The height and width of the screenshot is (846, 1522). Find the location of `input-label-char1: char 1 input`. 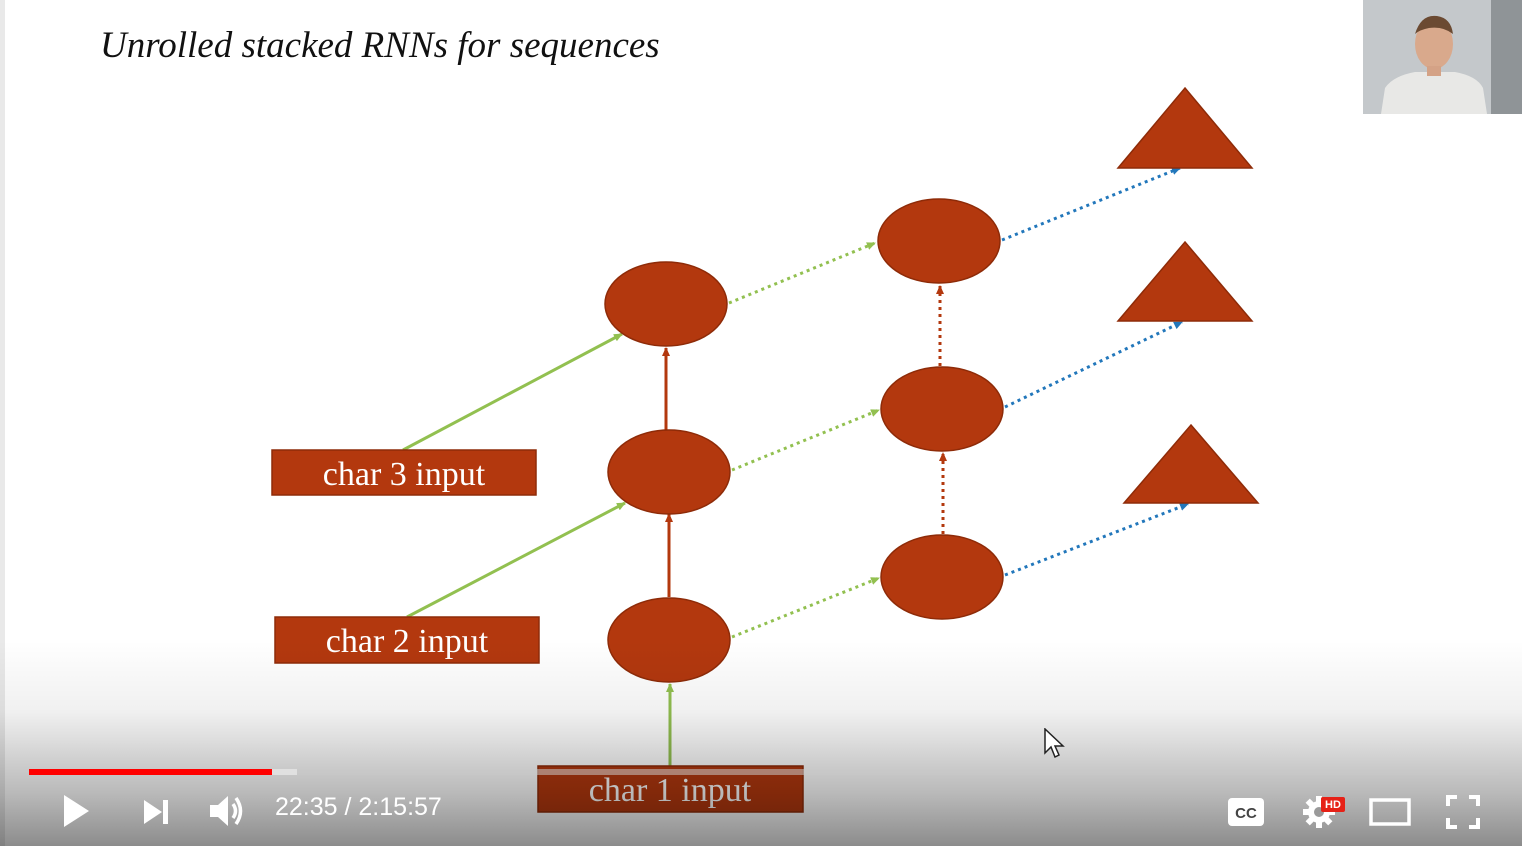

input-label-char1: char 1 input is located at coordinates (670, 790).